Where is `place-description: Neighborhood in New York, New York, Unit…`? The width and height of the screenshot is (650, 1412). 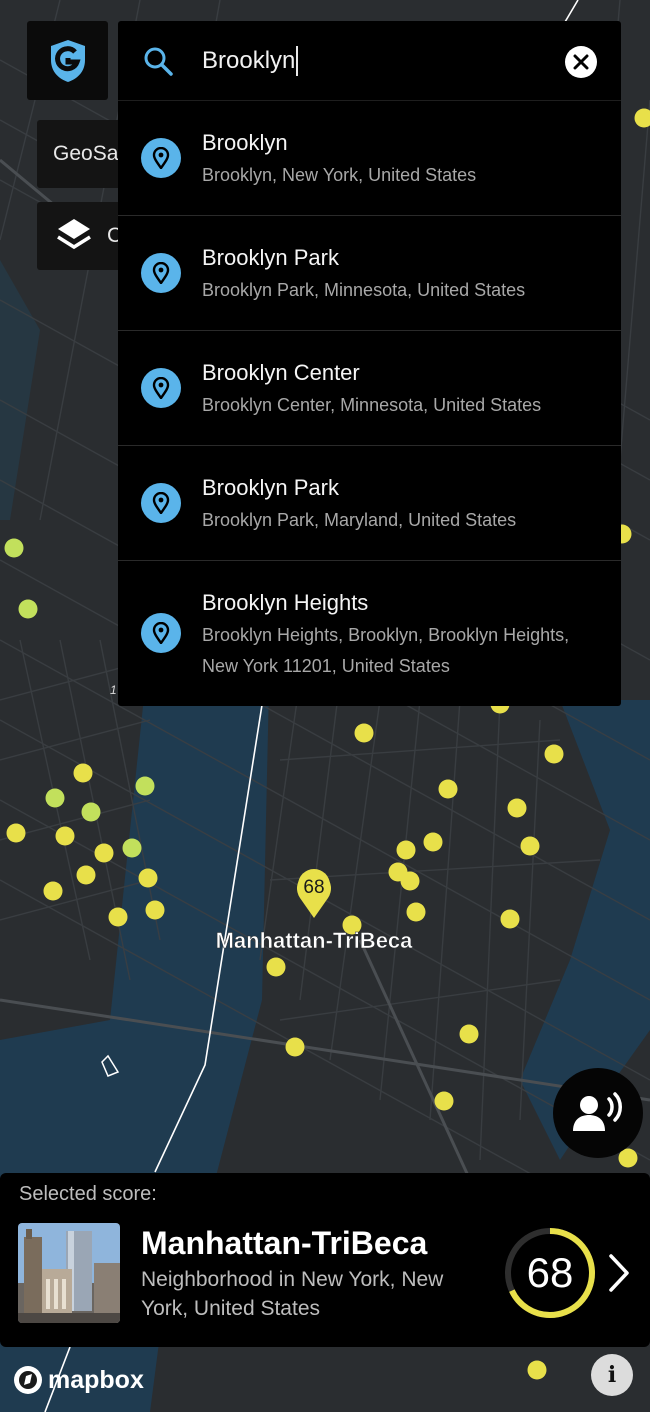 place-description: Neighborhood in New York, New York, Unit… is located at coordinates (292, 1294).